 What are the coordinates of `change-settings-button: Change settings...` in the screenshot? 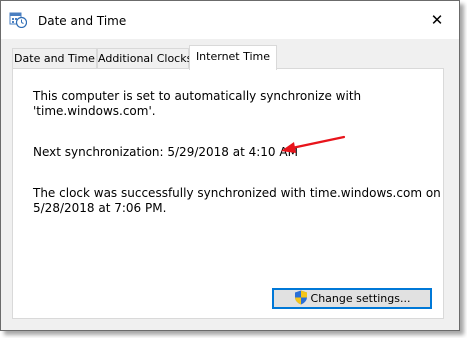 It's located at (352, 298).